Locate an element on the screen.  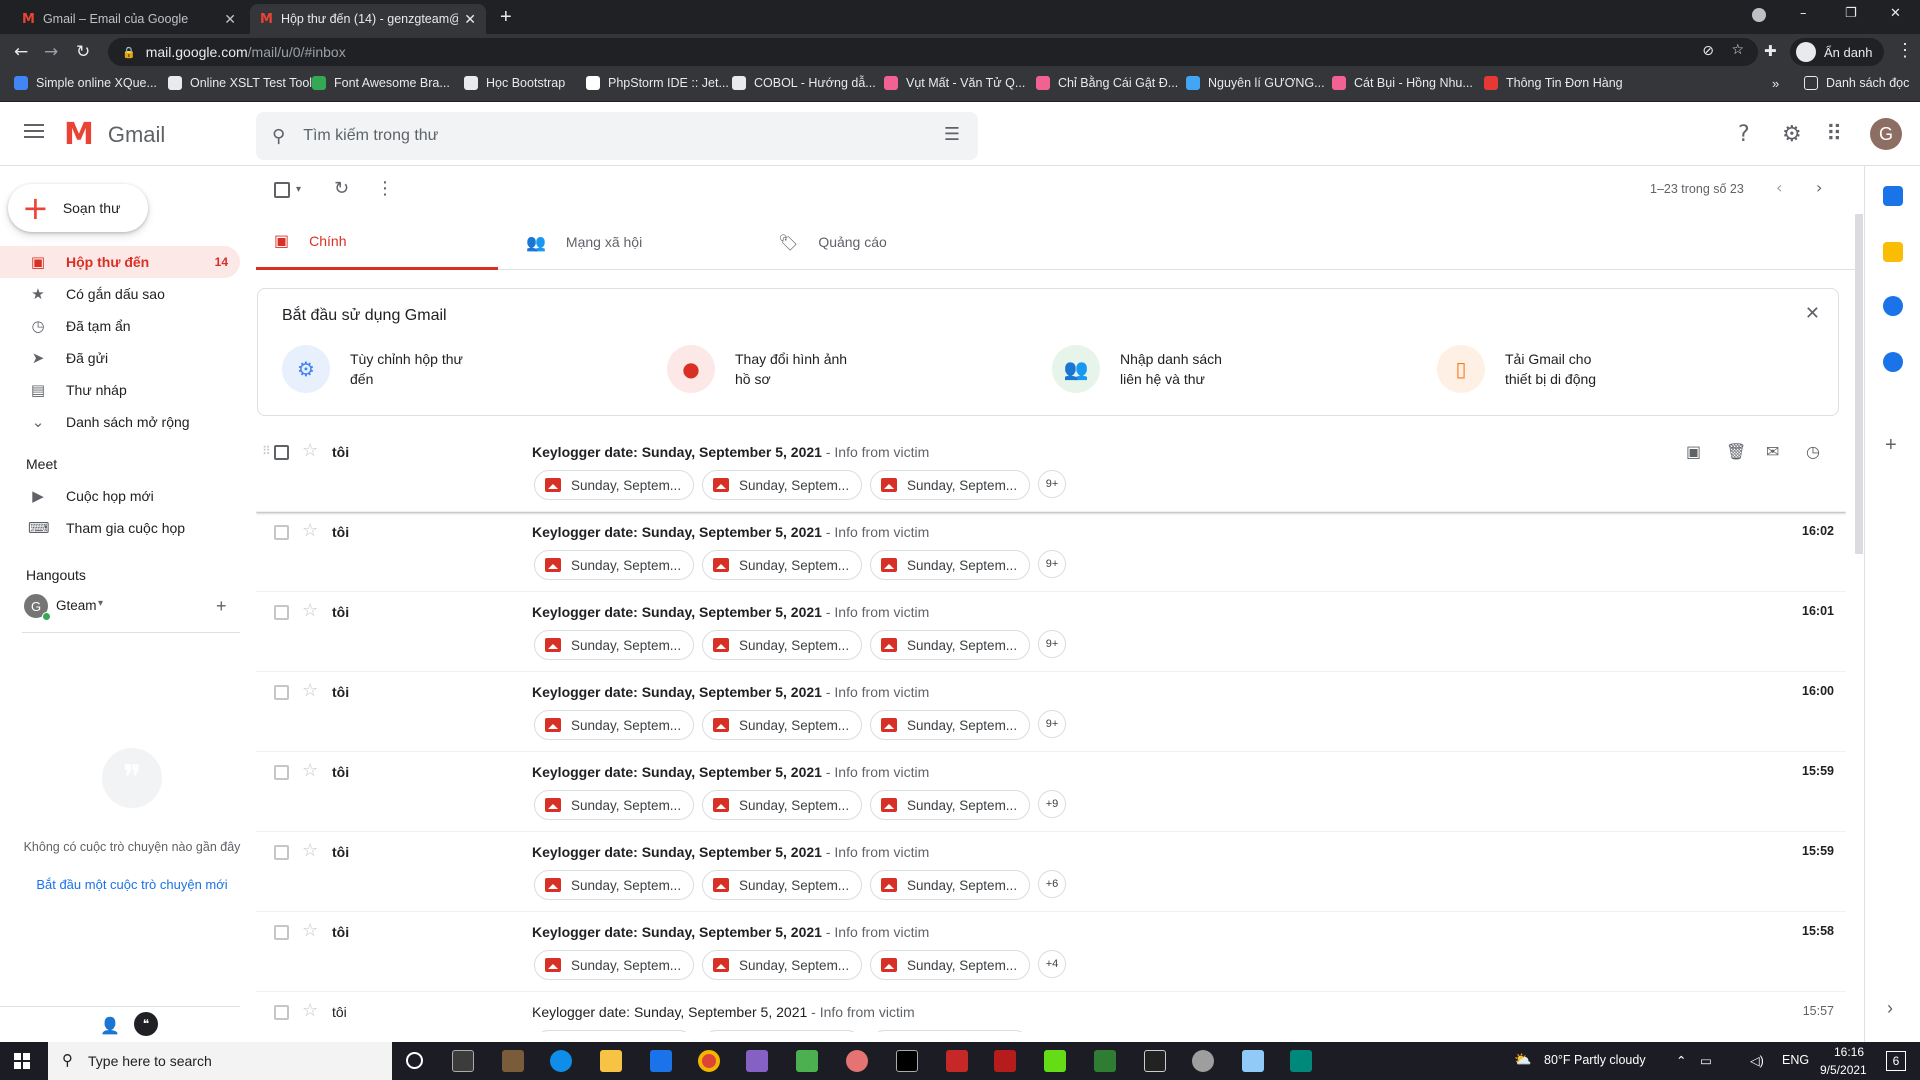
dismiss-close-icon: ✕ is located at coordinates (1812, 313).